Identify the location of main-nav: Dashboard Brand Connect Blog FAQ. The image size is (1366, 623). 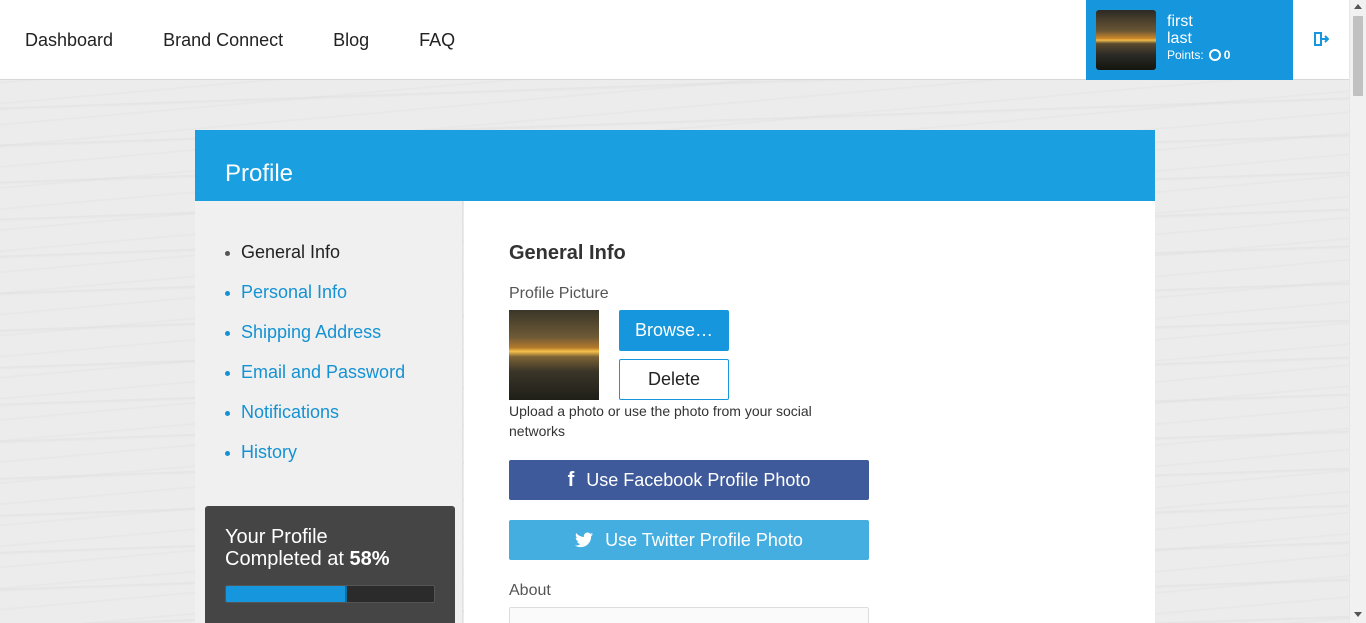
(265, 40).